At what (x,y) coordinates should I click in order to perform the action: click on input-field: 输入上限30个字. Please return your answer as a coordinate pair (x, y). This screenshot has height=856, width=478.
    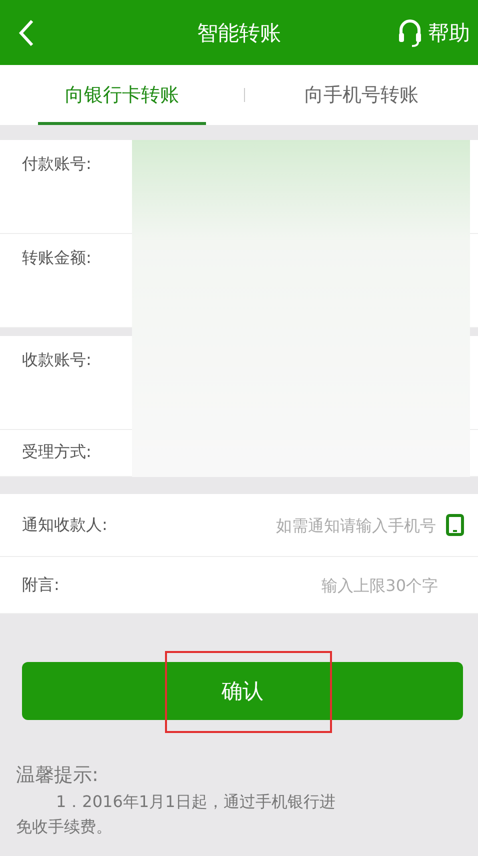
    Looking at the image, I should click on (253, 585).